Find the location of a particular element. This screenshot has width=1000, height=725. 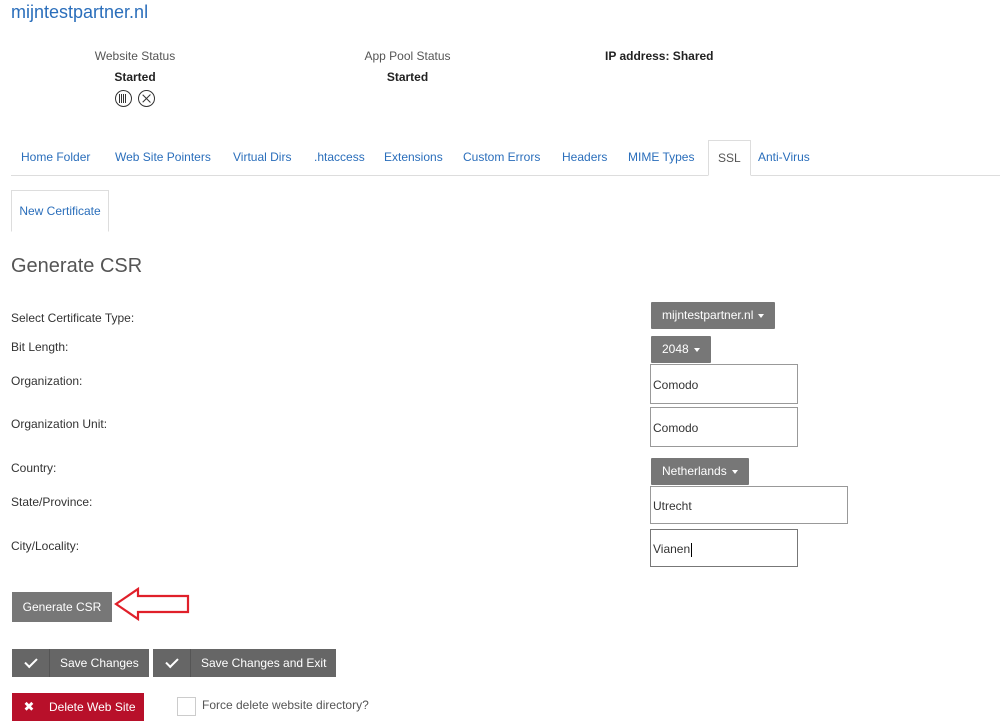

delete-web-site-button: ✖ Delete Web Site is located at coordinates (78, 707).